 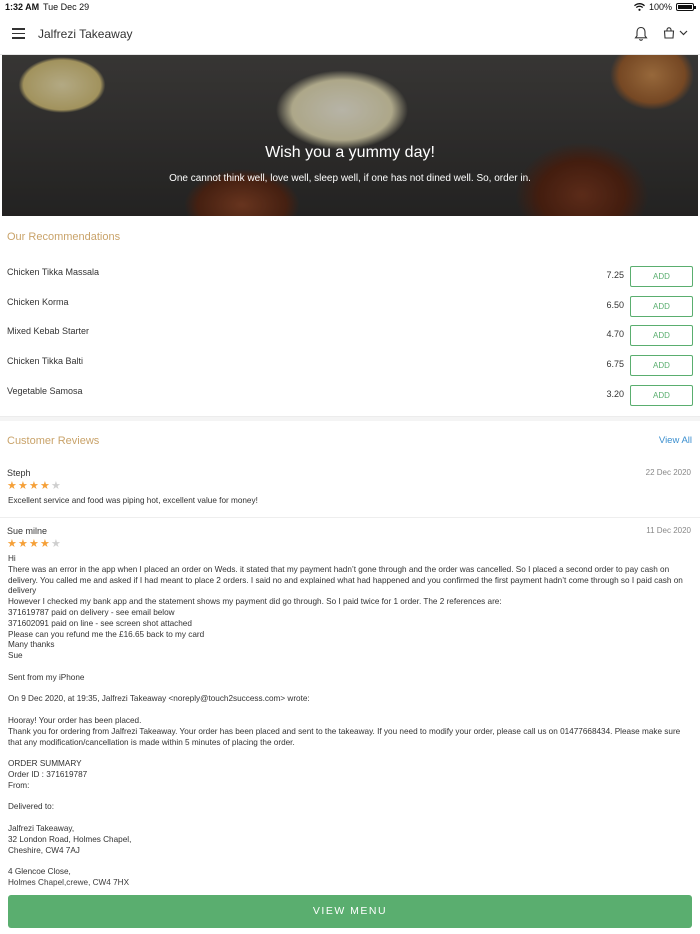 I want to click on recommendation-item: Mixed Kebab Starter 4.70 ADD, so click(x=350, y=336).